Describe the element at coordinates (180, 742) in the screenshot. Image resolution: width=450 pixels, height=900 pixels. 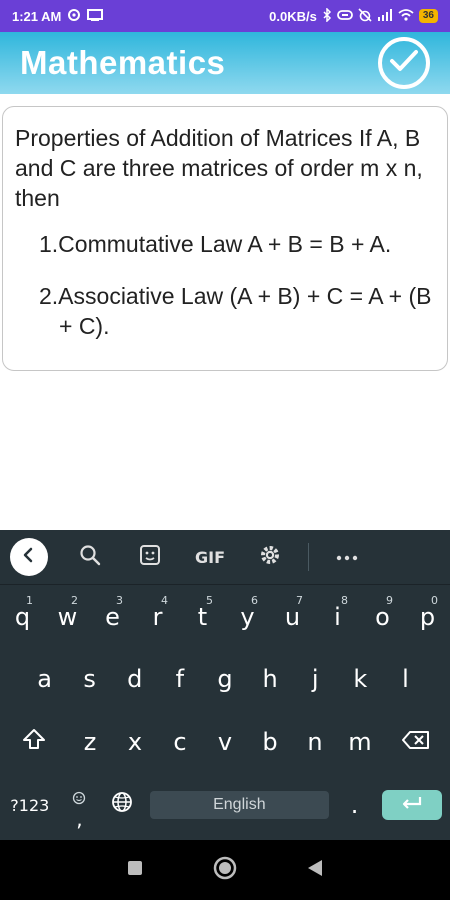
I see `key-c: c` at that location.